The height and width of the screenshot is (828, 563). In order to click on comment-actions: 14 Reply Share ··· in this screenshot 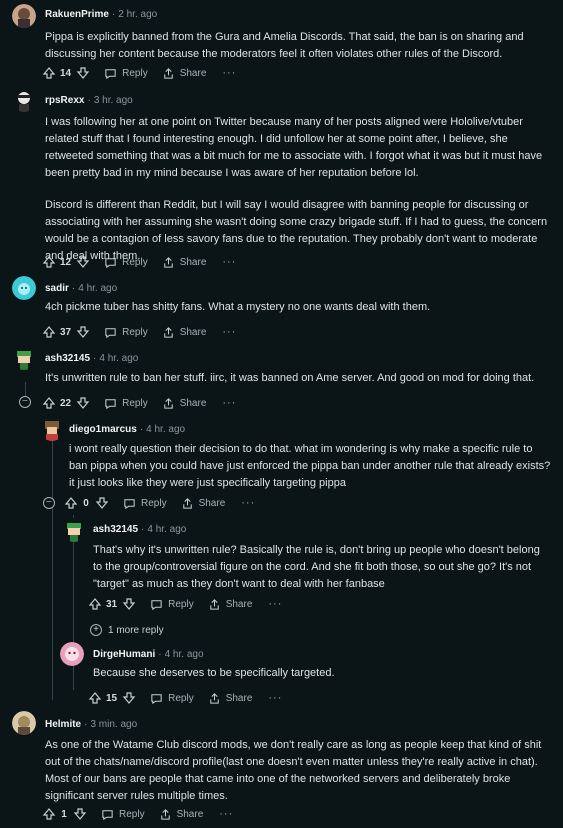, I will do `click(139, 73)`.